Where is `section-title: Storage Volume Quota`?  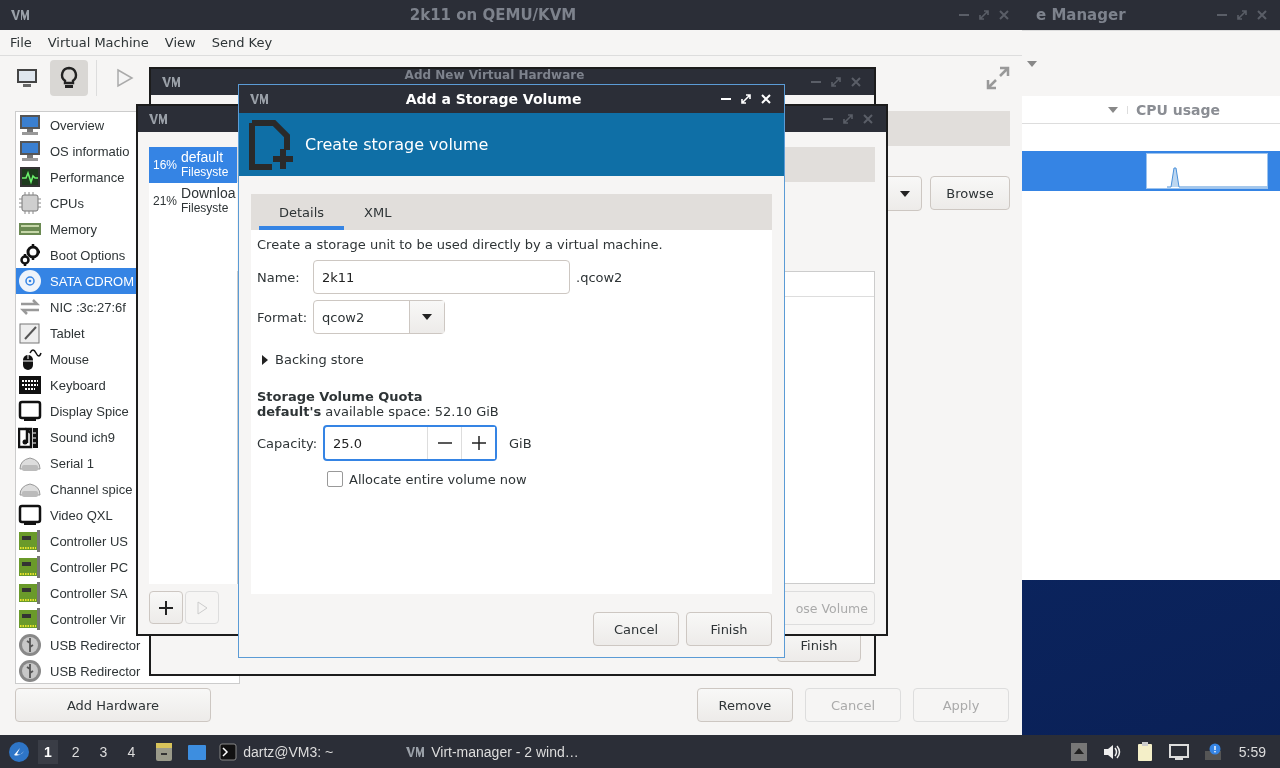 section-title: Storage Volume Quota is located at coordinates (340, 396).